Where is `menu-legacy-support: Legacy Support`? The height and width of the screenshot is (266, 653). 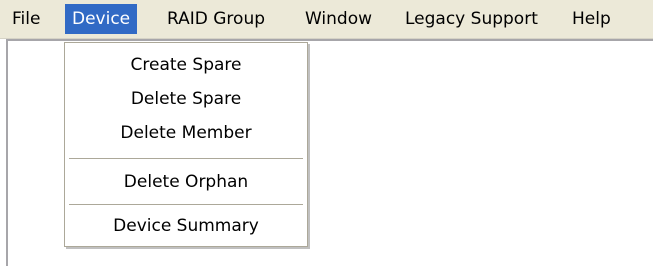 menu-legacy-support: Legacy Support is located at coordinates (471, 19).